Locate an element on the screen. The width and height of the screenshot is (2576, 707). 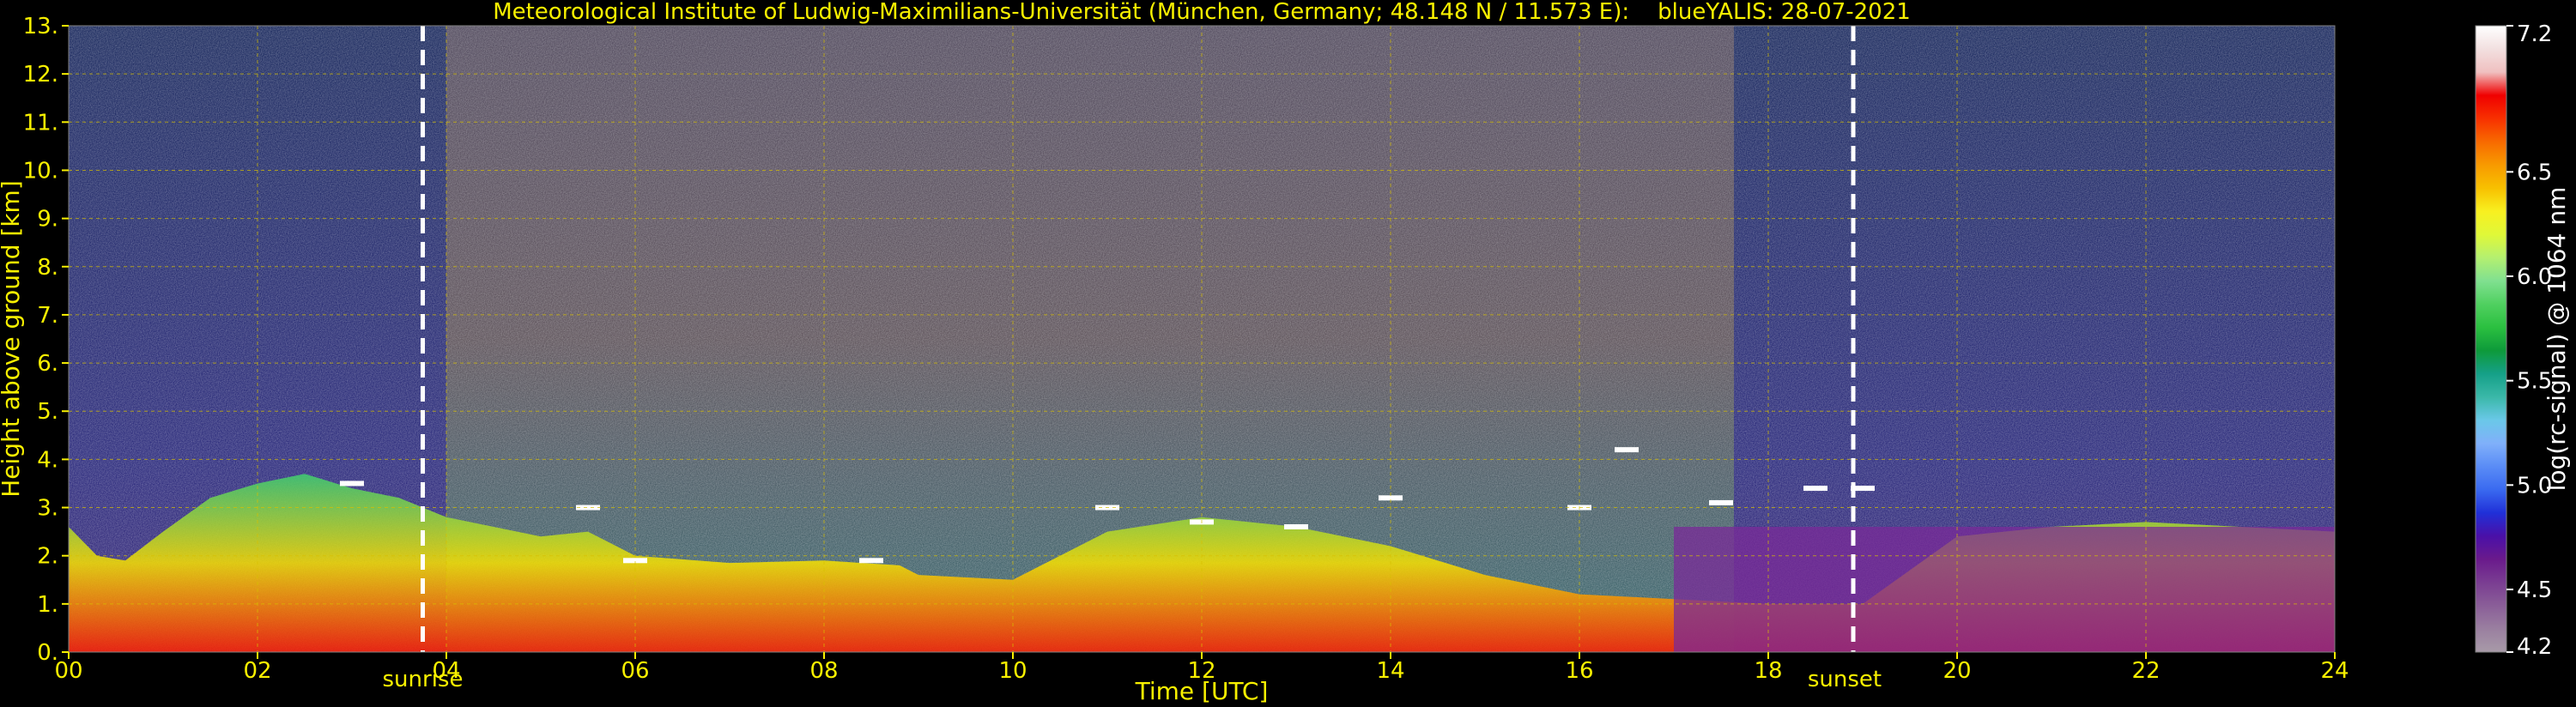
y-tick-label: 10. is located at coordinates (40, 171).